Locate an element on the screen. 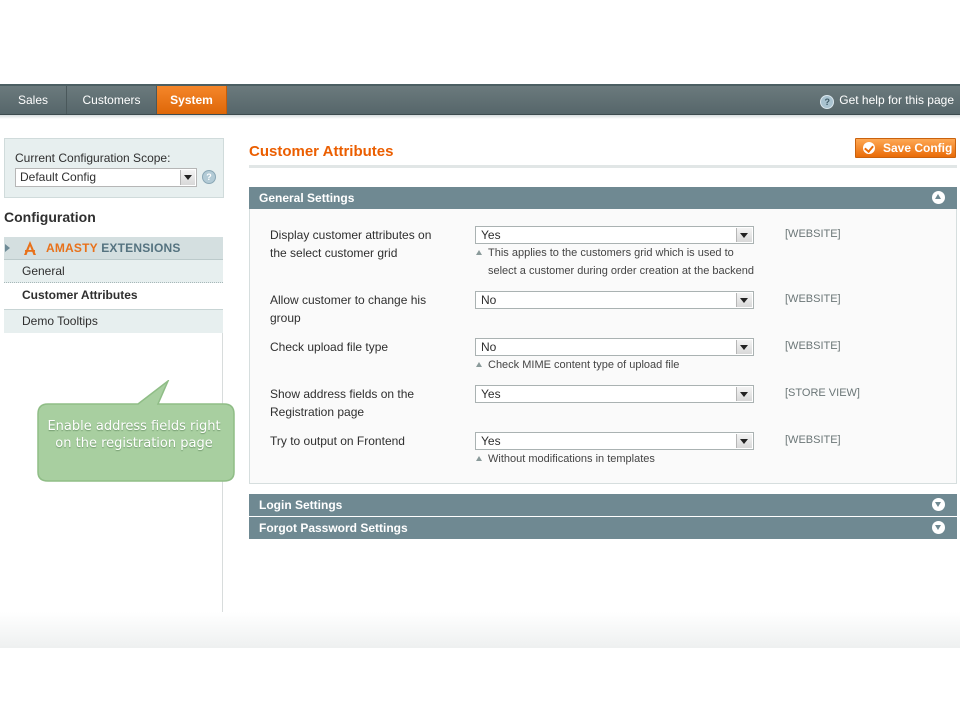 This screenshot has width=960, height=704. config-title: Configuration is located at coordinates (50, 217).